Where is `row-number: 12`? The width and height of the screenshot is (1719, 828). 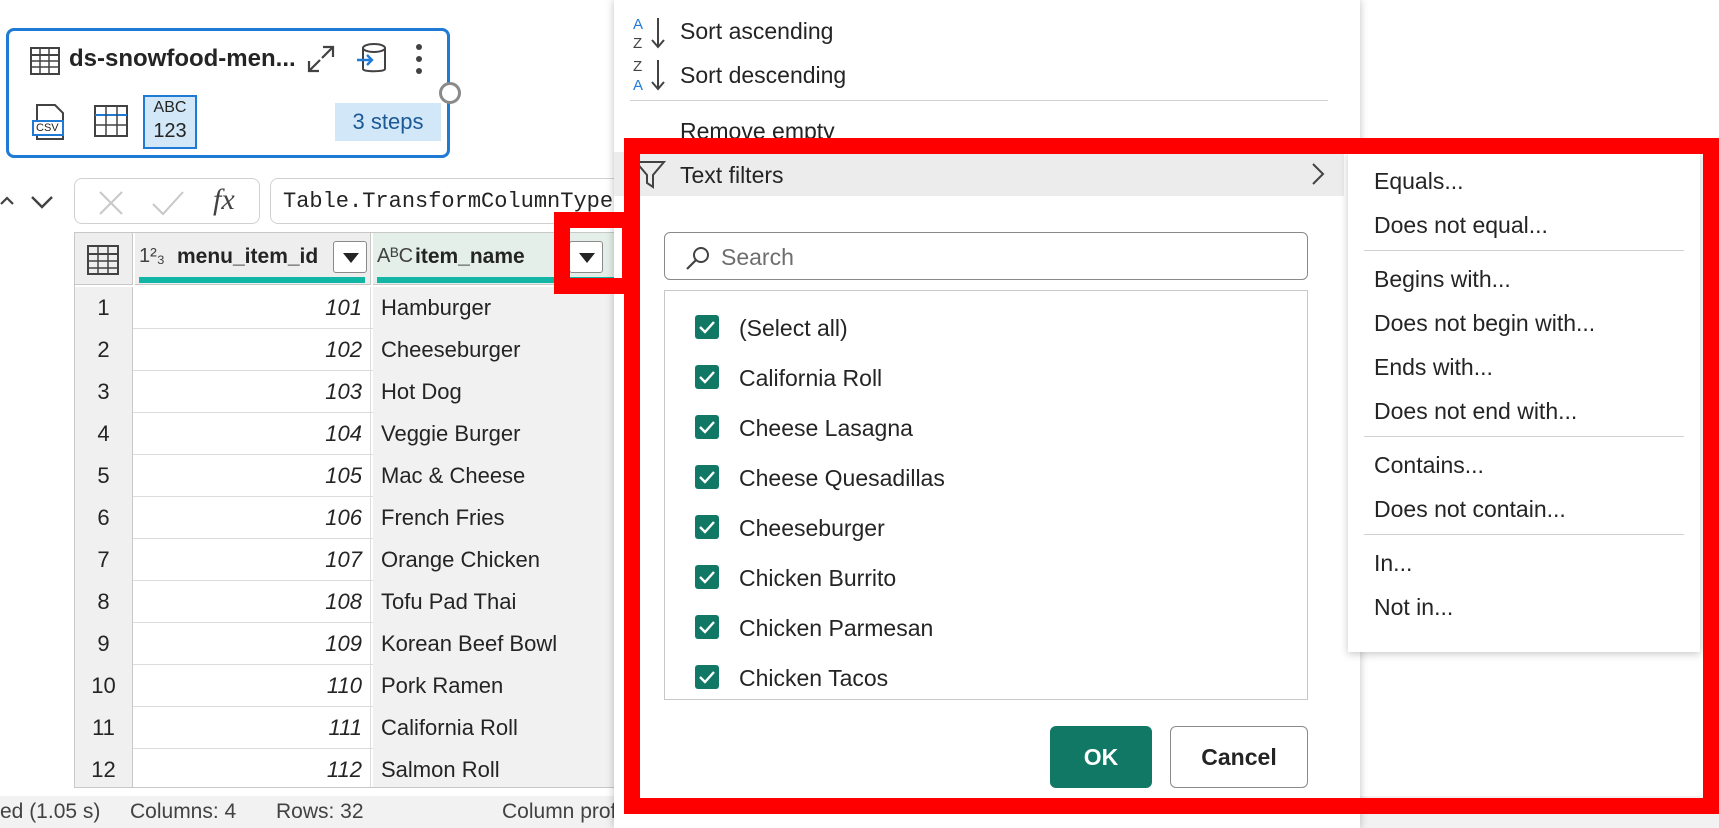 row-number: 12 is located at coordinates (104, 768).